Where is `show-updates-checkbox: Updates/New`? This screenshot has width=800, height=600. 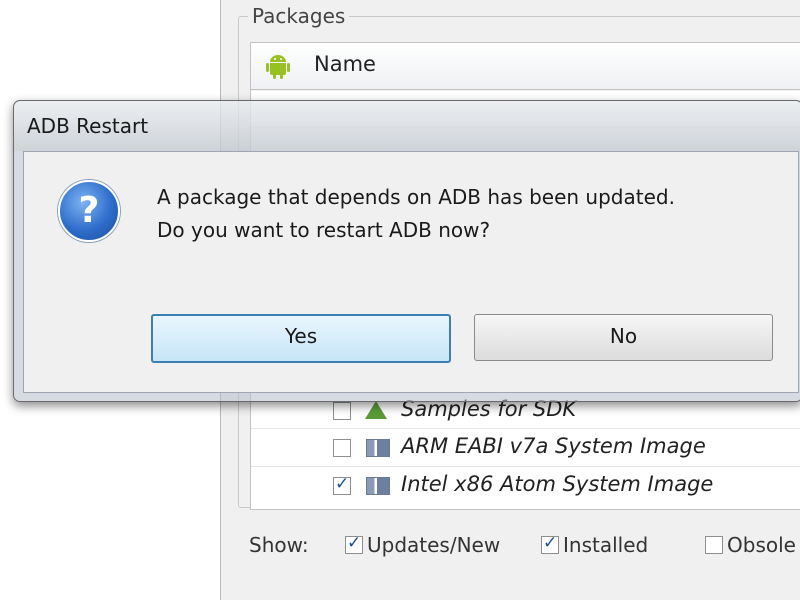
show-updates-checkbox: Updates/New is located at coordinates (422, 545).